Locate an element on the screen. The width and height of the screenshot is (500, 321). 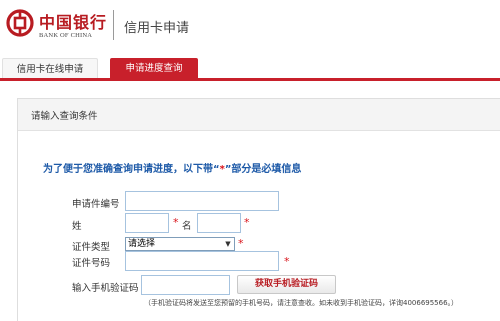
id-type-required-mark: * is located at coordinates (241, 243).